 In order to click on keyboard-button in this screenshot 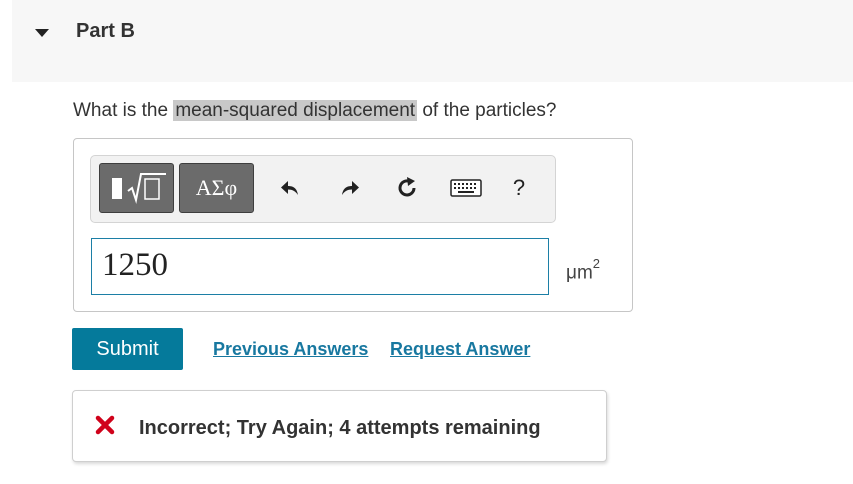, I will do `click(466, 188)`.